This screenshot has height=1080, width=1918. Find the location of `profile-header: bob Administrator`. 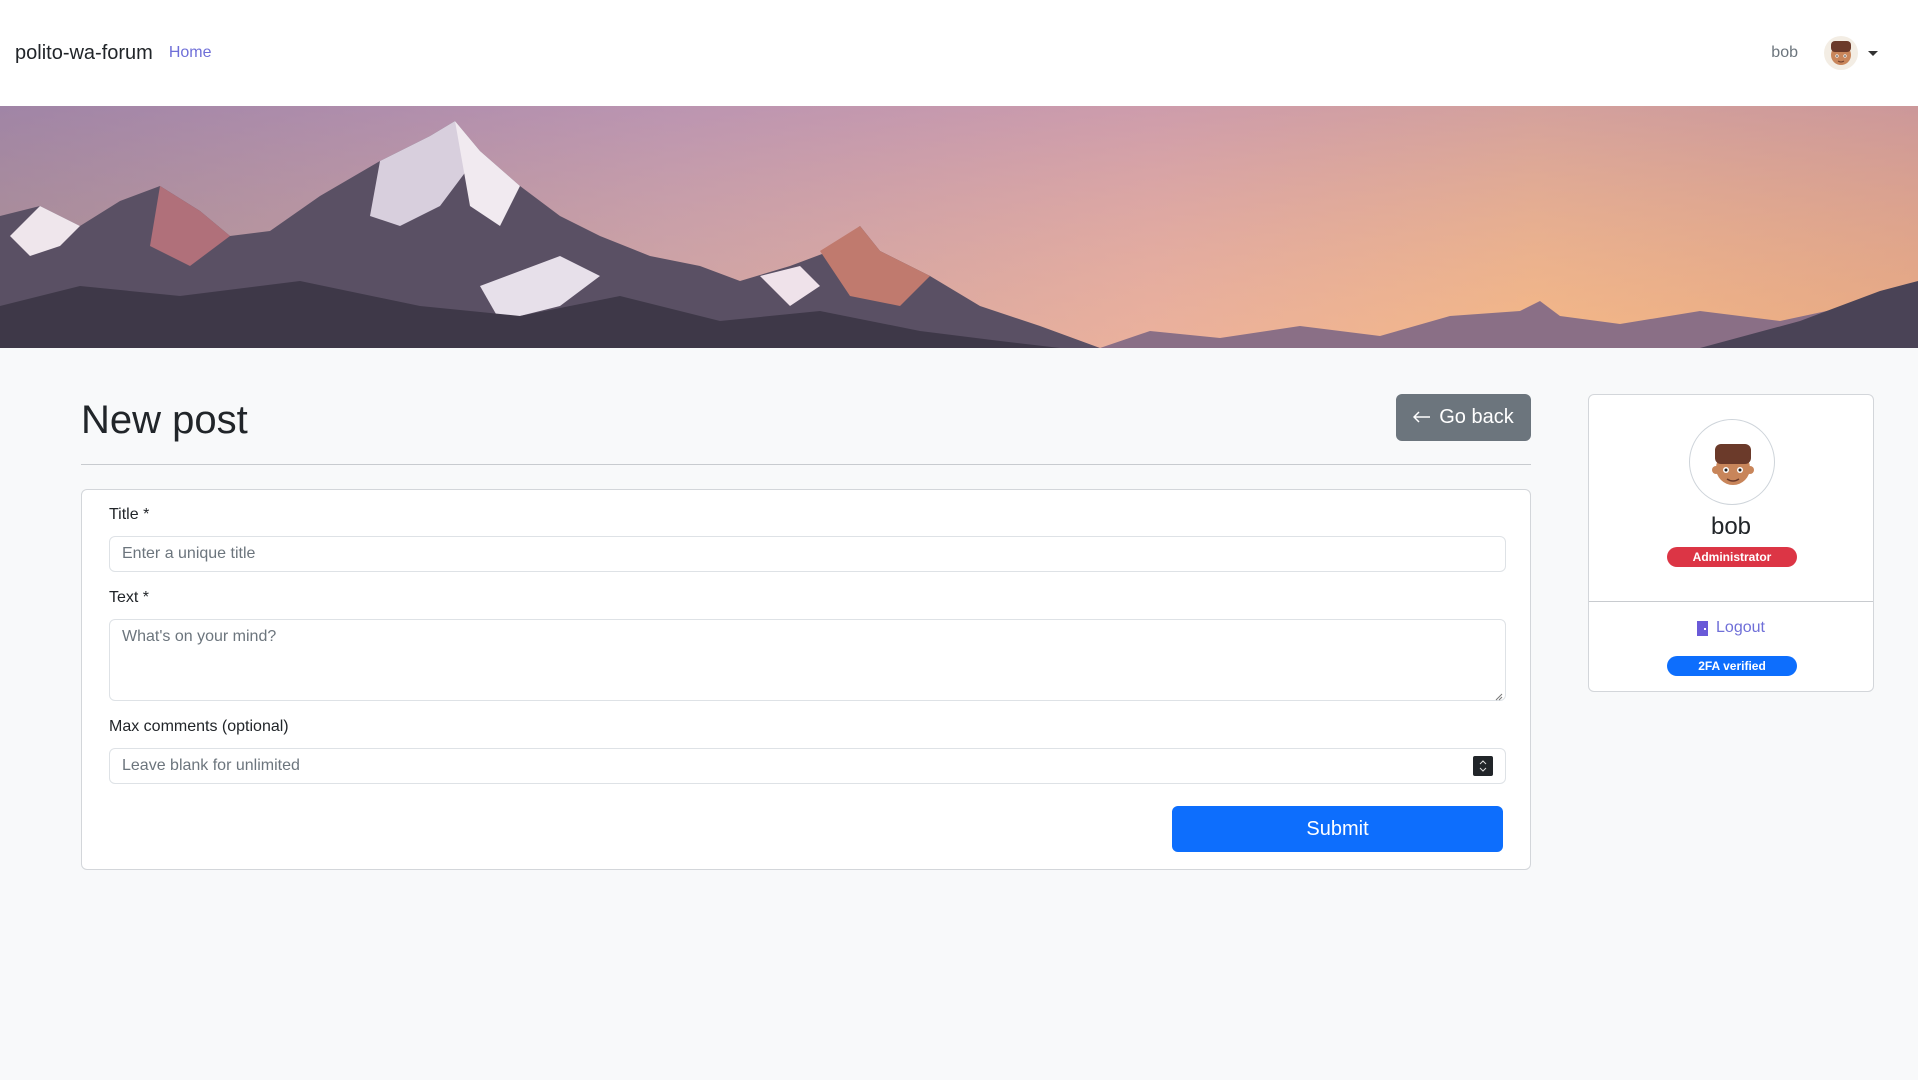

profile-header: bob Administrator is located at coordinates (1731, 498).